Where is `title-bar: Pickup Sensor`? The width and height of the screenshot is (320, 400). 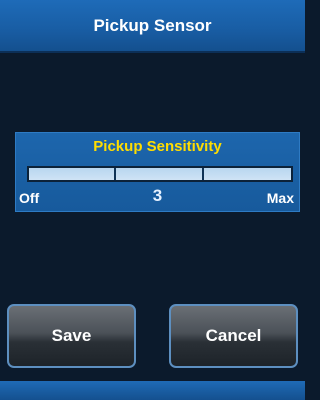
title-bar: Pickup Sensor is located at coordinates (152, 26).